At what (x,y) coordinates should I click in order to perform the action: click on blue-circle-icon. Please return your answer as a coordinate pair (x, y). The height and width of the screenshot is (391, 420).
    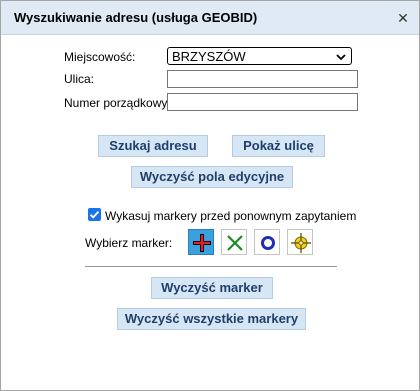
    Looking at the image, I should click on (268, 243).